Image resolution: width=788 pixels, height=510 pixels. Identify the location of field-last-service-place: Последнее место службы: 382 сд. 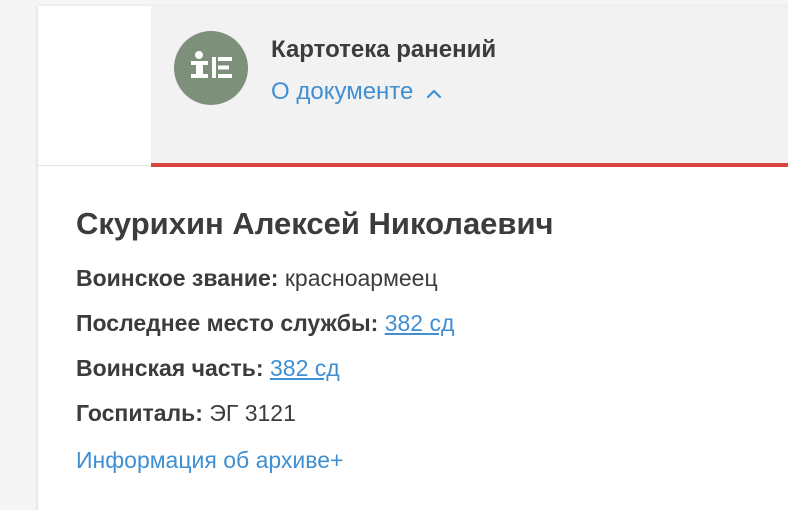
(265, 323).